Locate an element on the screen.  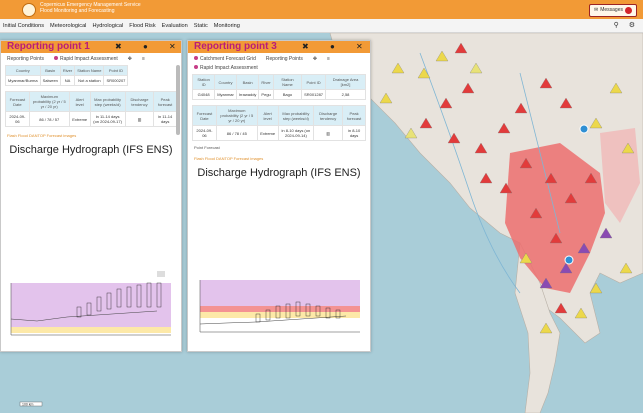
cell: Myanmar is located at coordinates (225, 94).